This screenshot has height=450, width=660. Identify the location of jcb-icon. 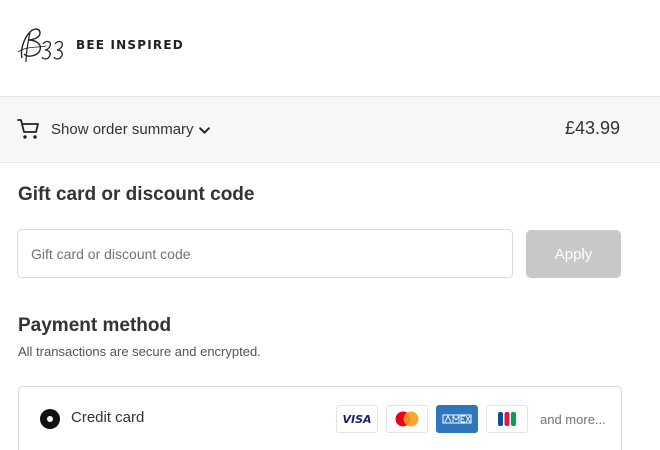
(507, 419).